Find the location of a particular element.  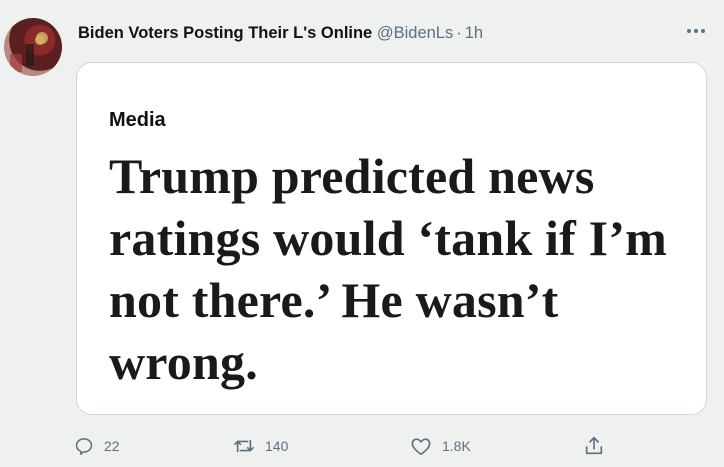

avatar is located at coordinates (33, 47).